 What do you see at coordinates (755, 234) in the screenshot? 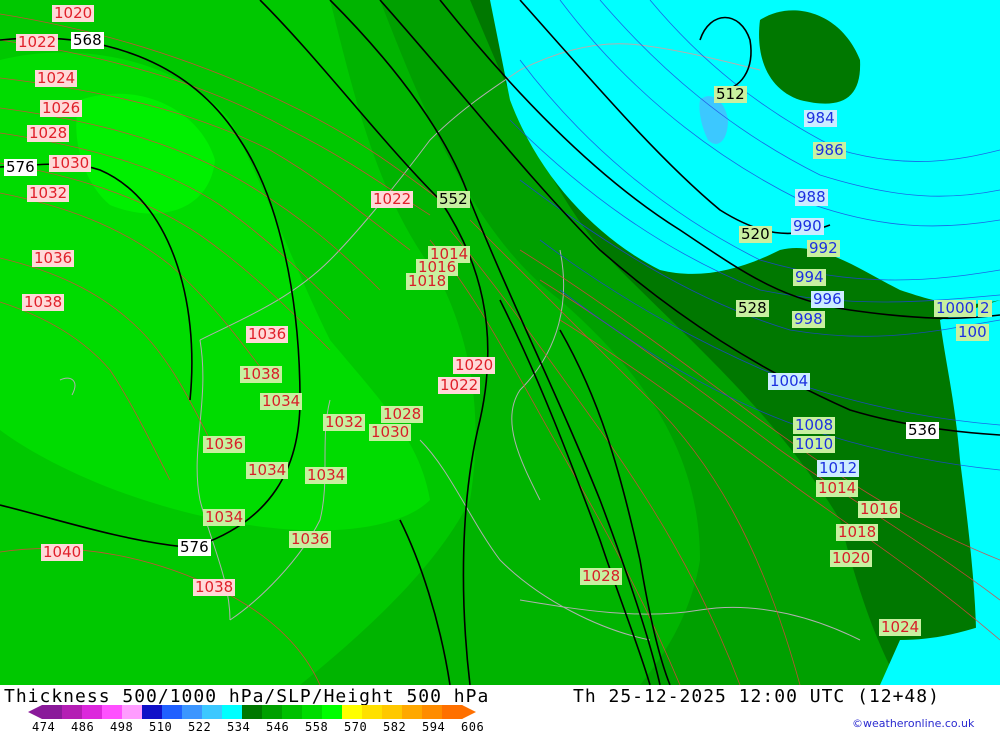
I see `height-label: 520` at bounding box center [755, 234].